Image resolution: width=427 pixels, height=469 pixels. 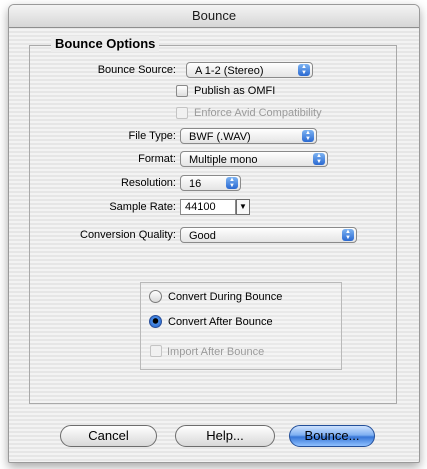 What do you see at coordinates (202, 236) in the screenshot?
I see `conversion-quality-value: Good` at bounding box center [202, 236].